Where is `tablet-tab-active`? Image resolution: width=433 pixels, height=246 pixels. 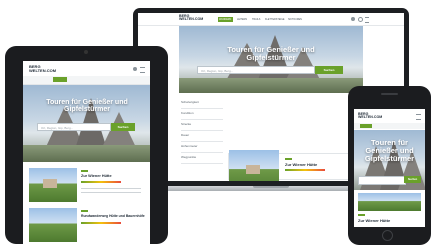
tablet-tab-active is located at coordinates (60, 79).